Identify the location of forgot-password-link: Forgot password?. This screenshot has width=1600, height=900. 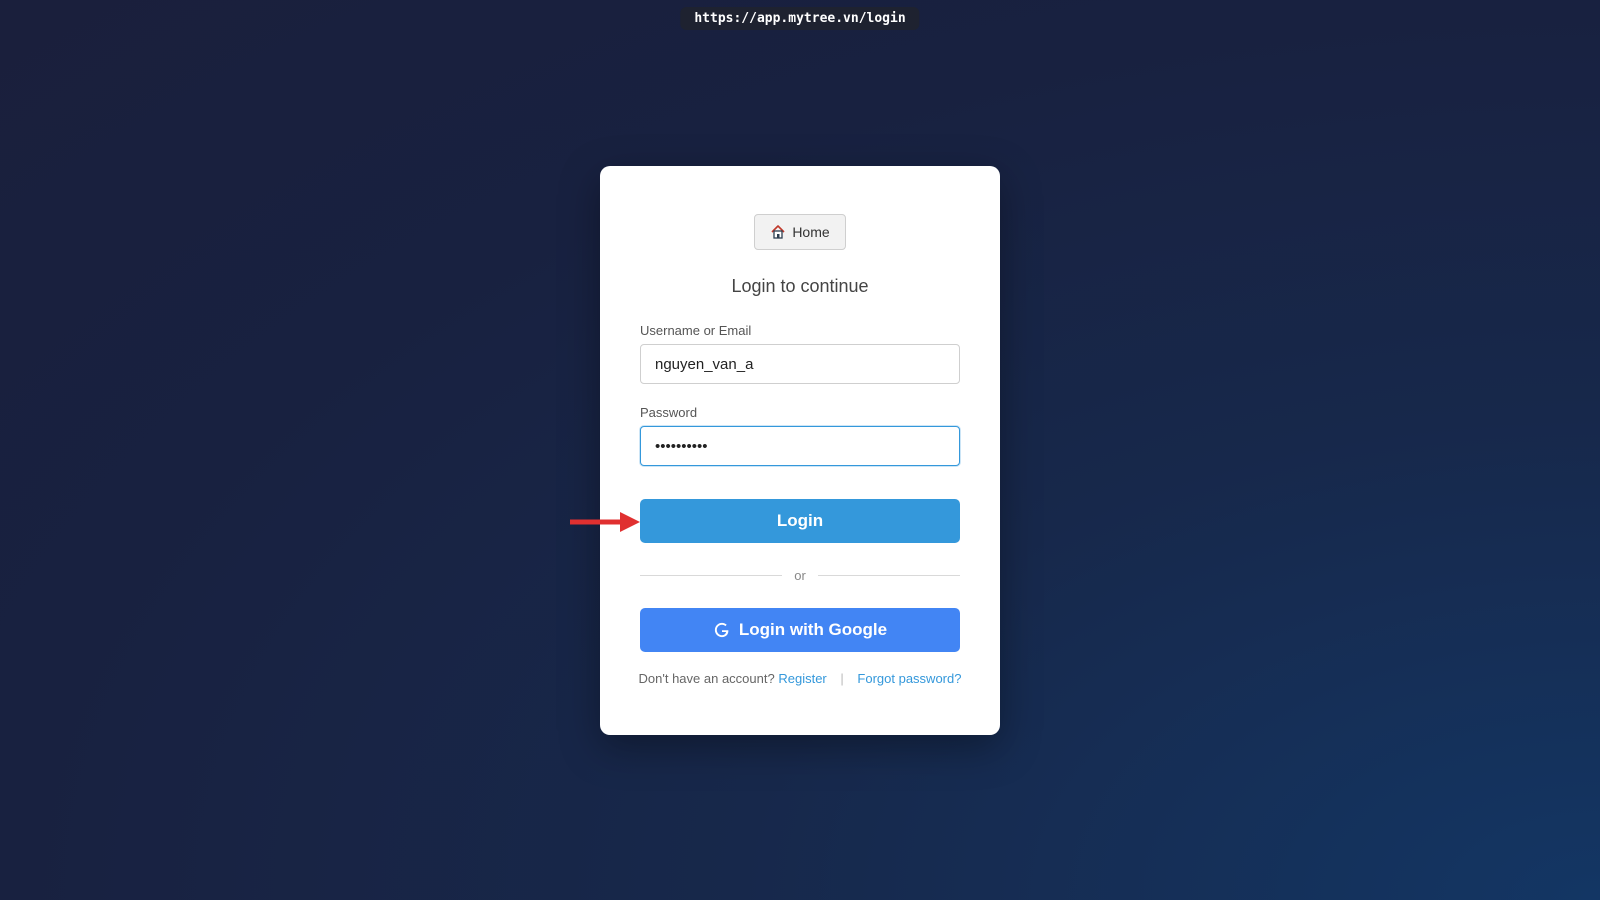
(909, 678).